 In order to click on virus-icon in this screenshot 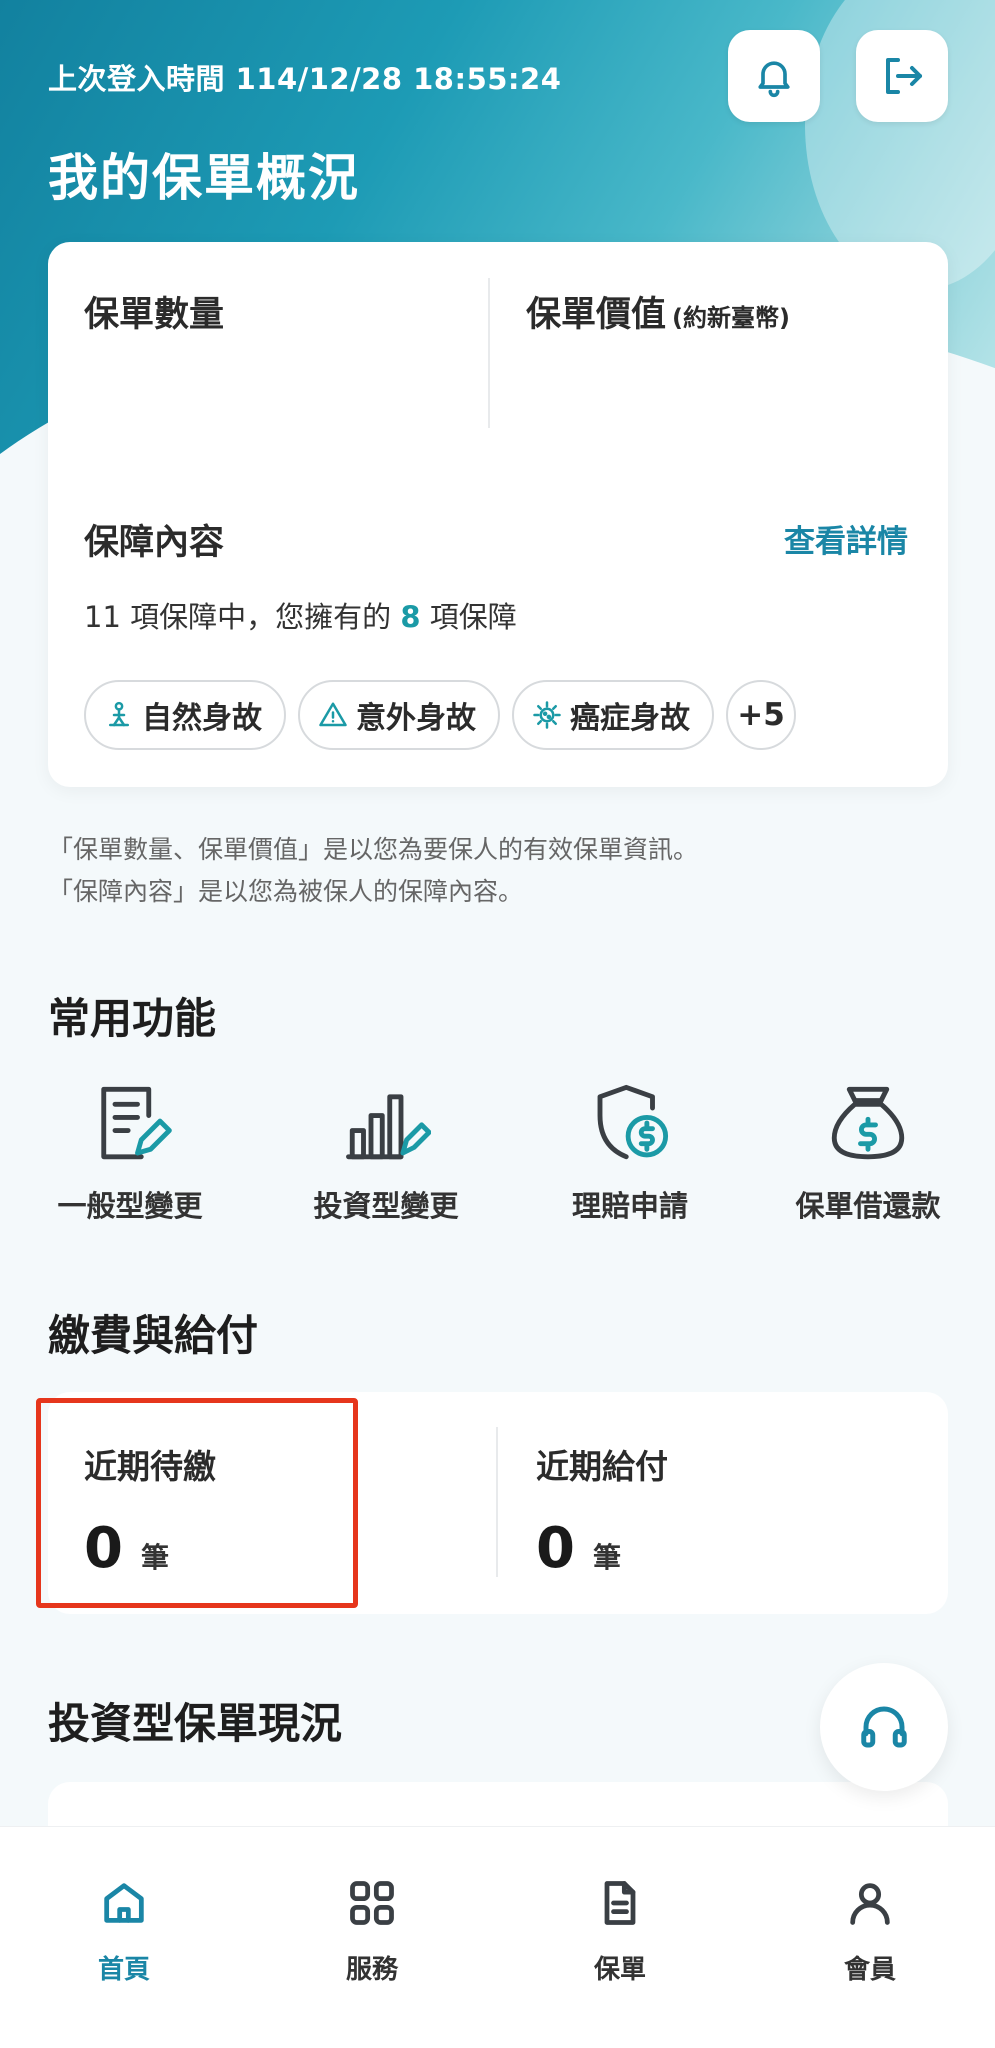, I will do `click(547, 715)`.